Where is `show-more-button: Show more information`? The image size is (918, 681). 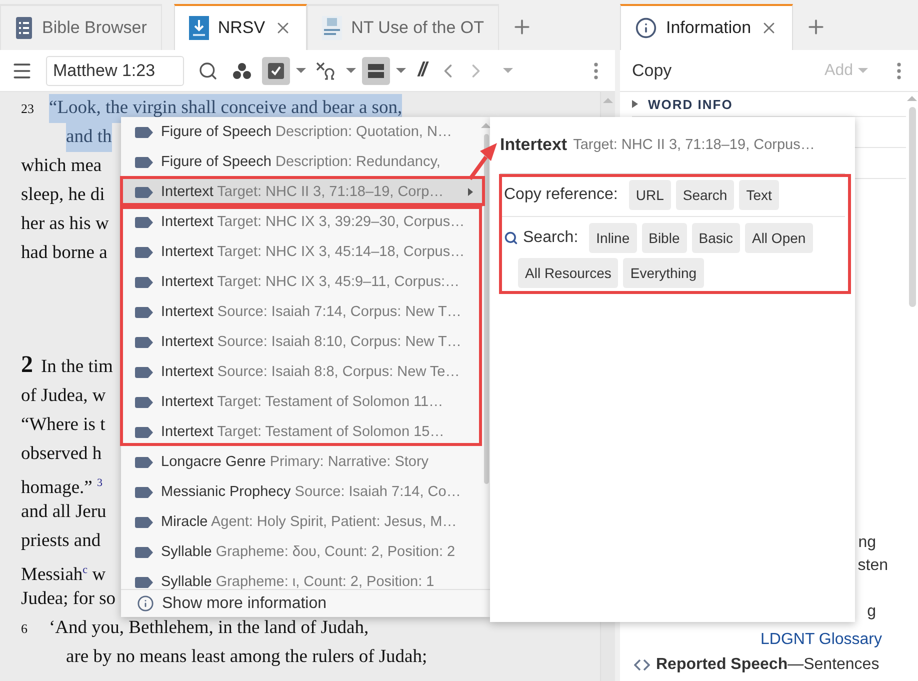 show-more-button: Show more information is located at coordinates (305, 603).